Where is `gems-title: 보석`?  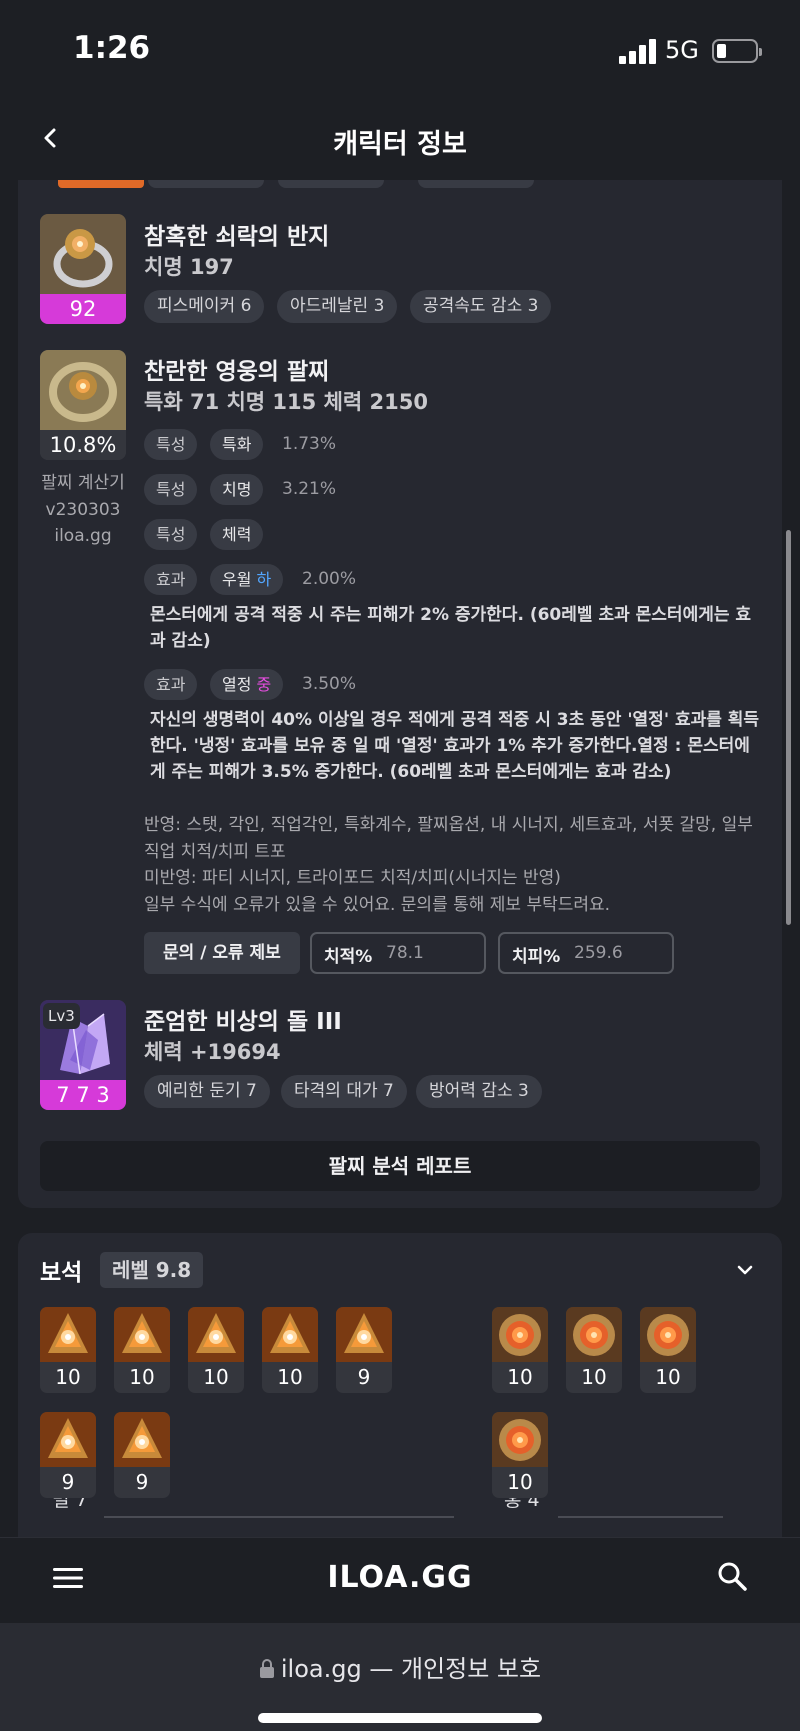
gems-title: 보석 is located at coordinates (61, 1273).